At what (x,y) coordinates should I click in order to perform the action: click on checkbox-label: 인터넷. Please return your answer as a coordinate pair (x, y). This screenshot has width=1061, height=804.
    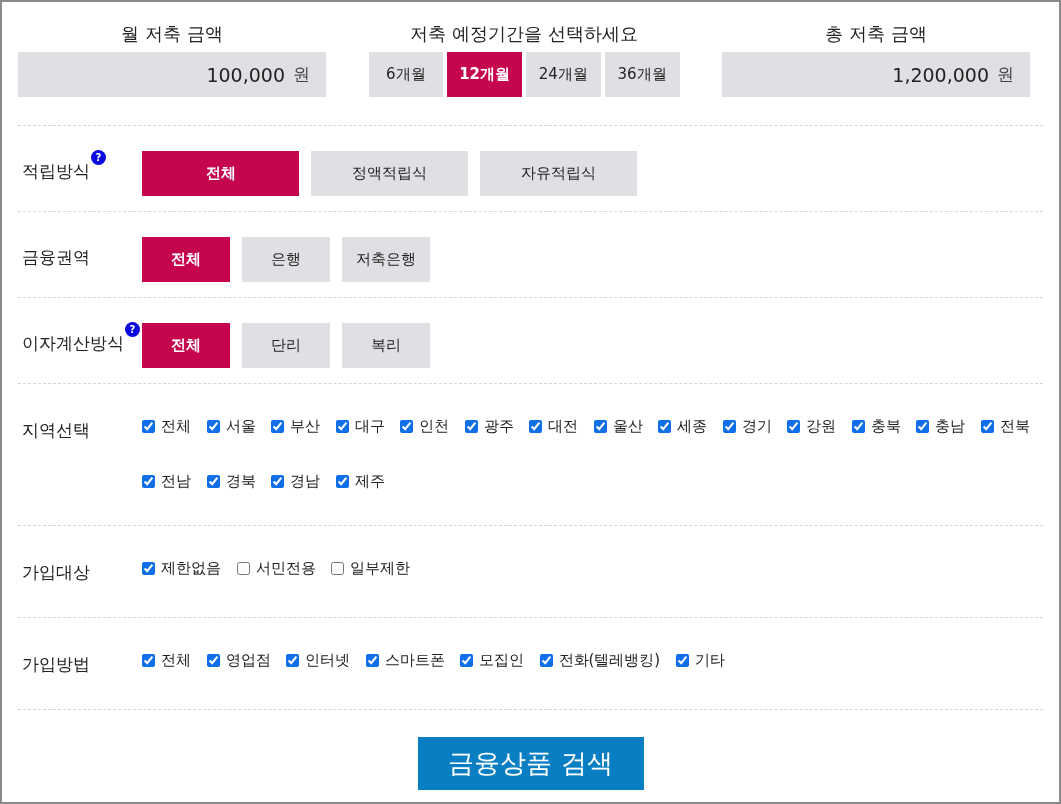
    Looking at the image, I should click on (327, 660).